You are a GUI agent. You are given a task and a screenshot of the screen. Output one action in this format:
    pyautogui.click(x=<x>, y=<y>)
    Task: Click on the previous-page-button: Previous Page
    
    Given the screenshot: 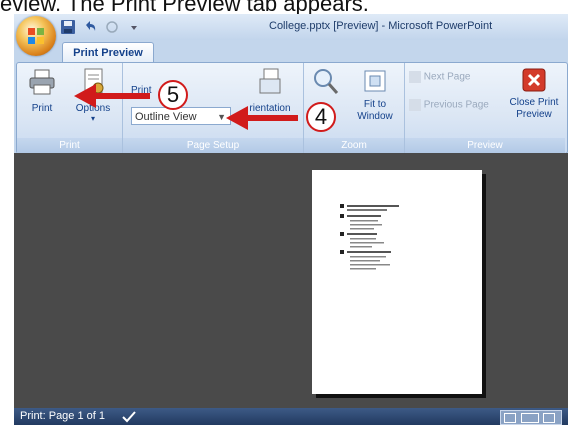 What is the action you would take?
    pyautogui.click(x=455, y=105)
    